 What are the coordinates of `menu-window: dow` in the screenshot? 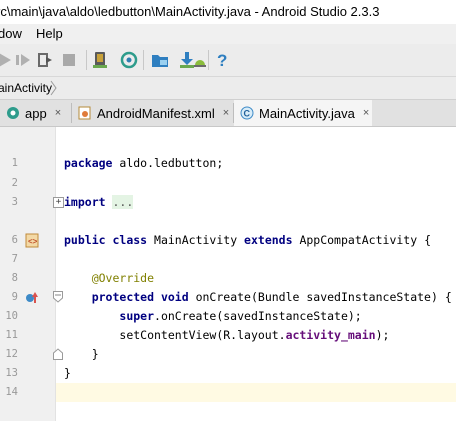 It's located at (11, 34).